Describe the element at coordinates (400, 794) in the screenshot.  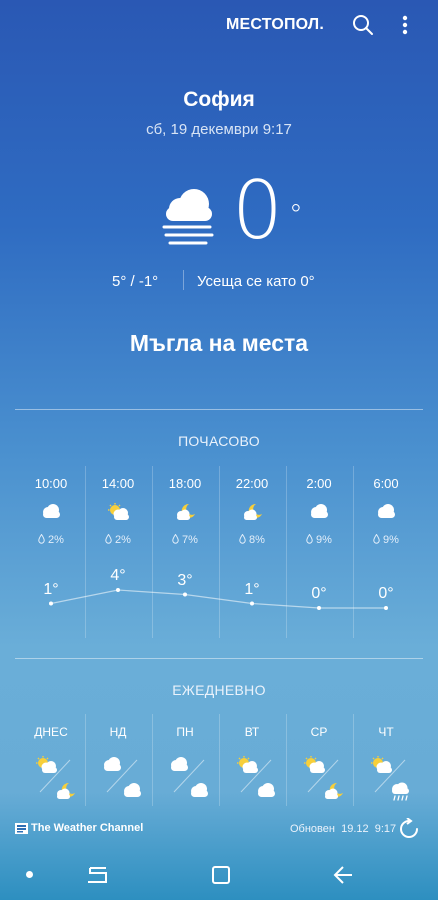
I see `rain-icon` at that location.